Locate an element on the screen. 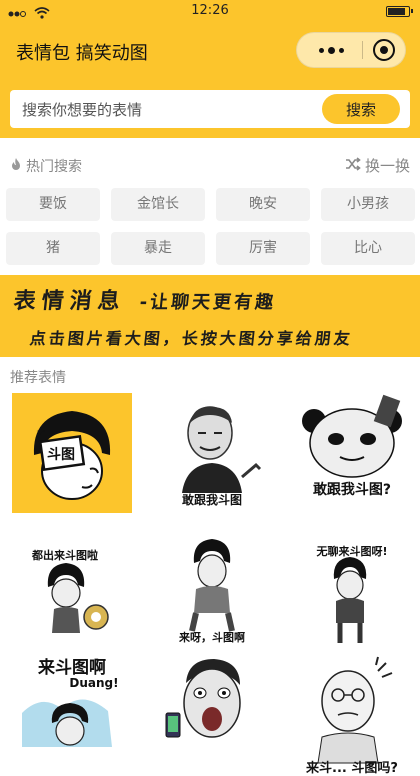  hot-tag: 金馆长 is located at coordinates (158, 204).